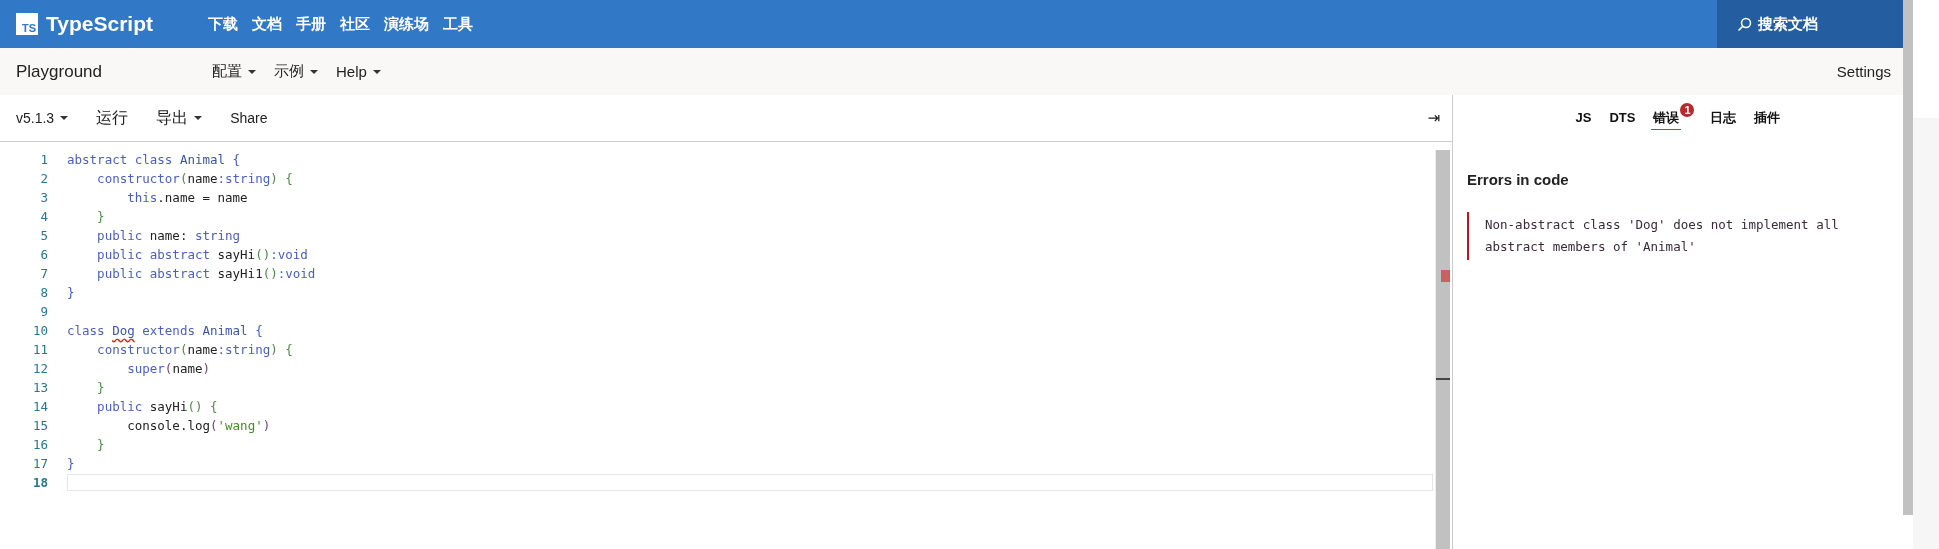 This screenshot has height=549, width=1939. What do you see at coordinates (240, 425) in the screenshot?
I see `string-text: 'wang'` at bounding box center [240, 425].